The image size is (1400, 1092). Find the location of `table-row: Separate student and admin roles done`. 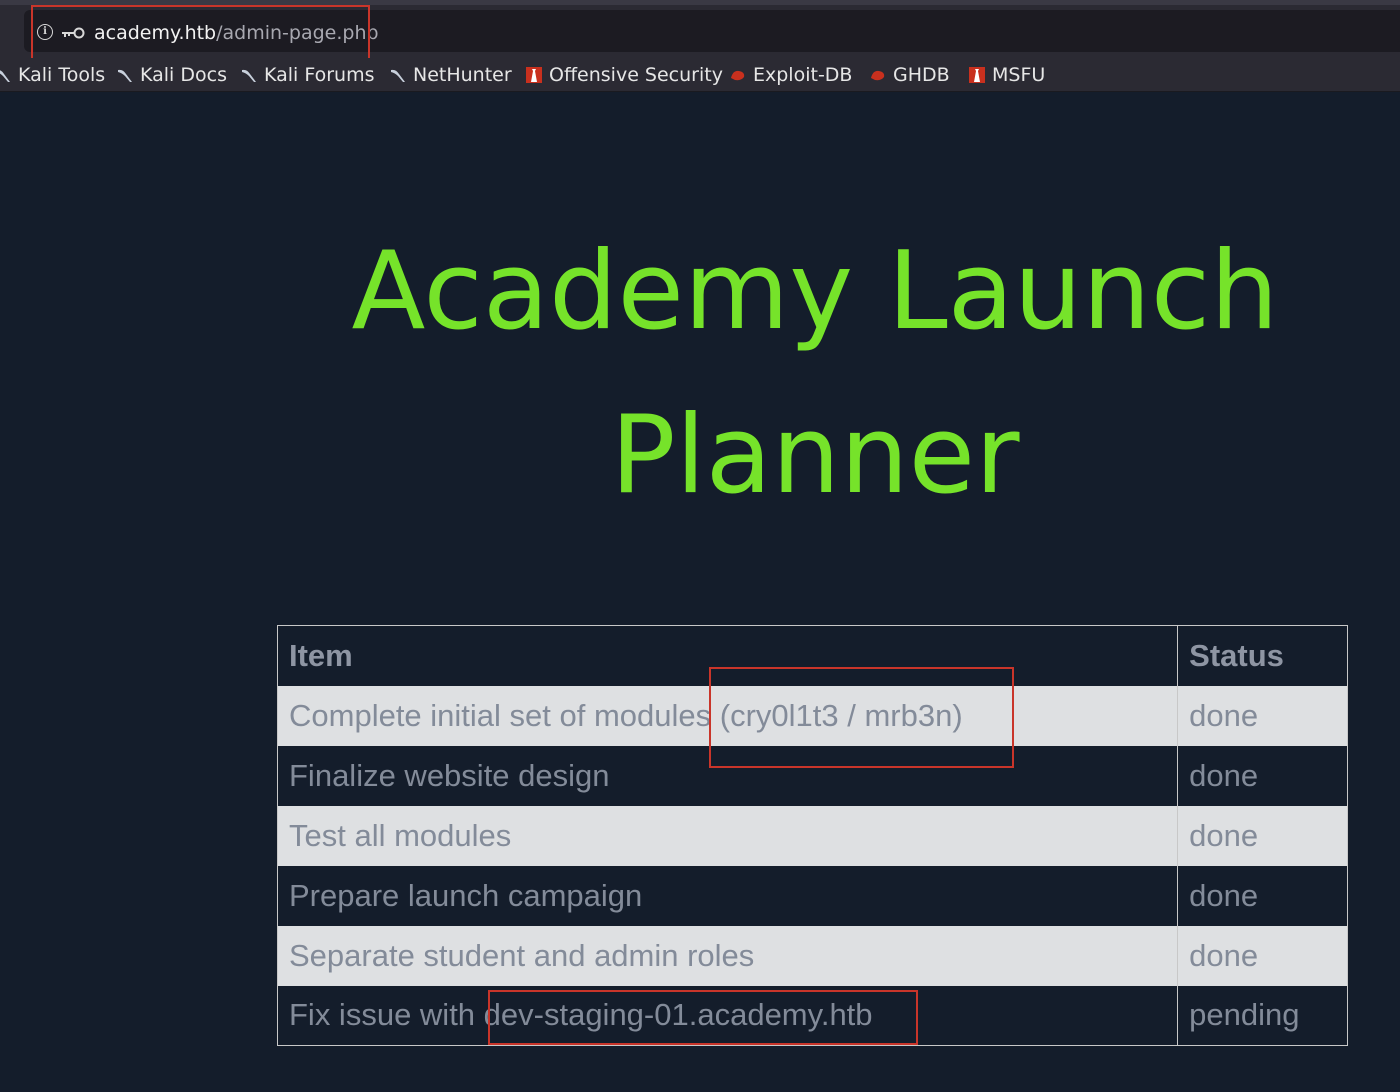

table-row: Separate student and admin roles done is located at coordinates (812, 955).